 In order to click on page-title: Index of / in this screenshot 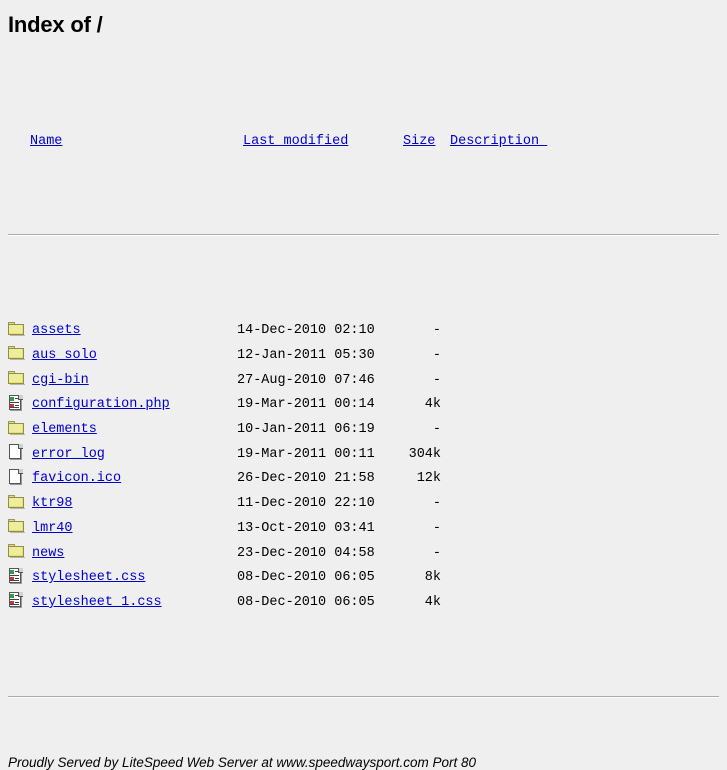, I will do `click(55, 24)`.